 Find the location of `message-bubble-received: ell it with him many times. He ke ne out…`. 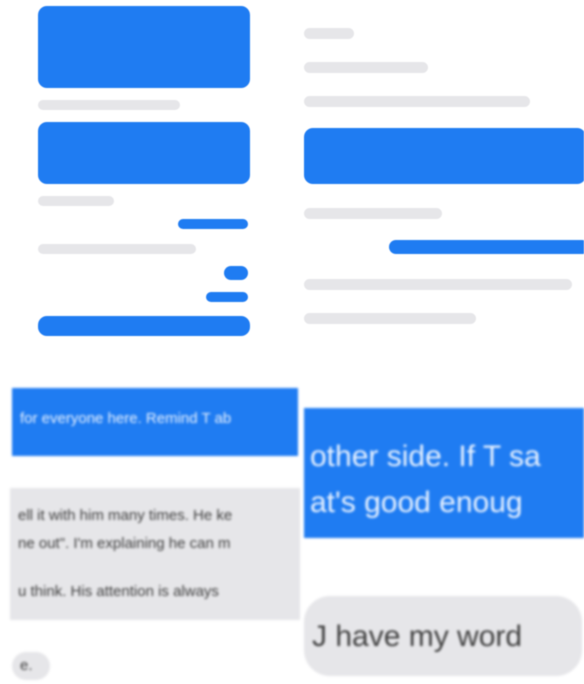

message-bubble-received: ell it with him many times. He ke ne out… is located at coordinates (155, 554).